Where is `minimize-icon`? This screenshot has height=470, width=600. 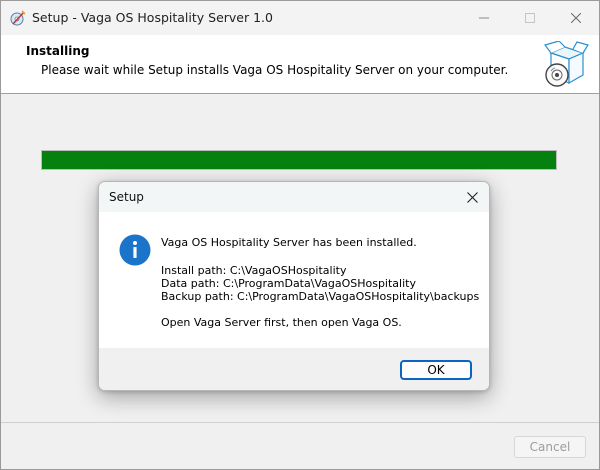
minimize-icon is located at coordinates (484, 18).